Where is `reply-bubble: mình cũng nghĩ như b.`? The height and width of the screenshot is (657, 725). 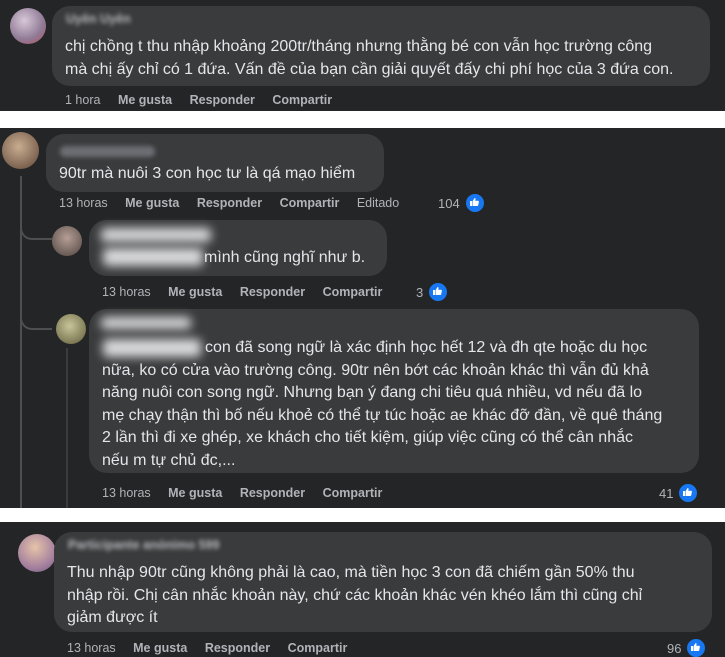
reply-bubble: mình cũng nghĩ như b. is located at coordinates (238, 248).